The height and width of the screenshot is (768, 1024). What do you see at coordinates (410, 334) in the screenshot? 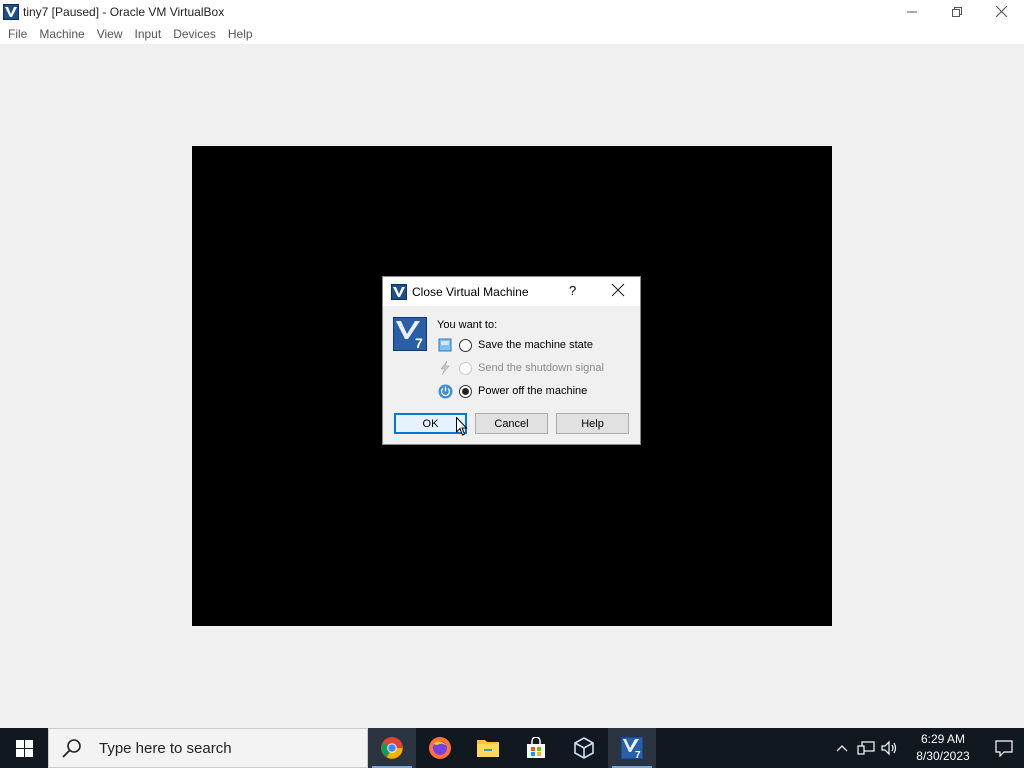
I see `virtualbox-logo-icon: 7` at bounding box center [410, 334].